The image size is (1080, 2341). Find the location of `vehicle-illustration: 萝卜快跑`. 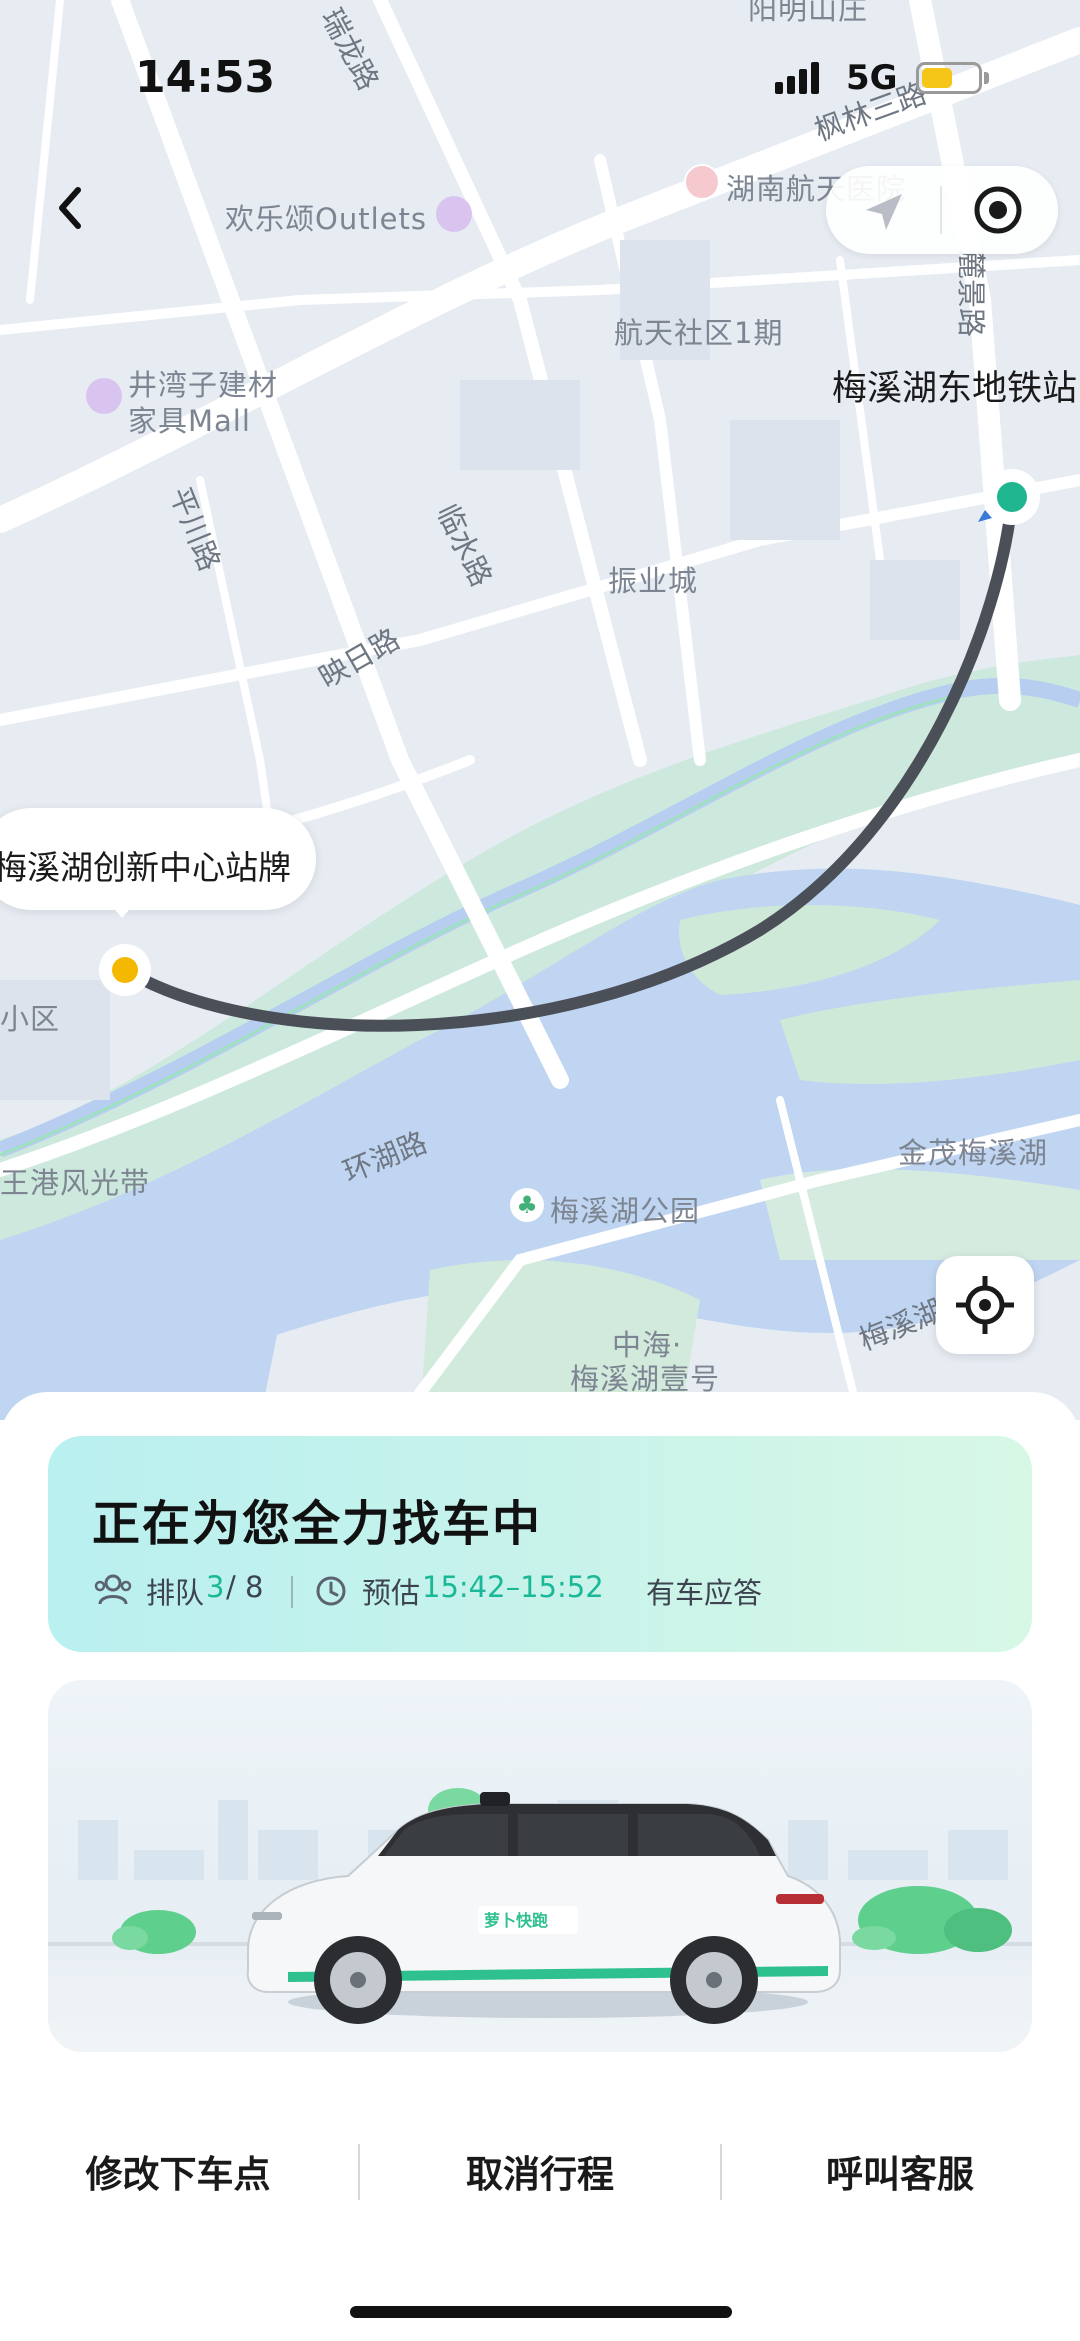

vehicle-illustration: 萝卜快跑 is located at coordinates (540, 1866).